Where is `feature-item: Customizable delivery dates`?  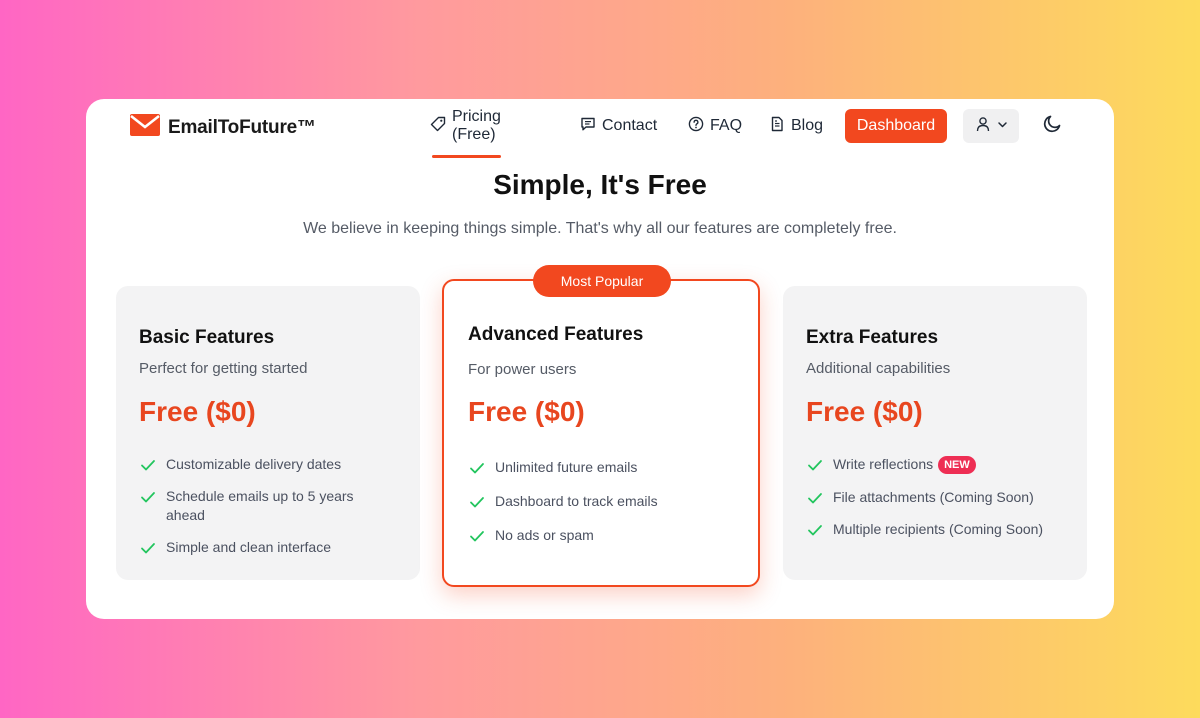 feature-item: Customizable delivery dates is located at coordinates (269, 464).